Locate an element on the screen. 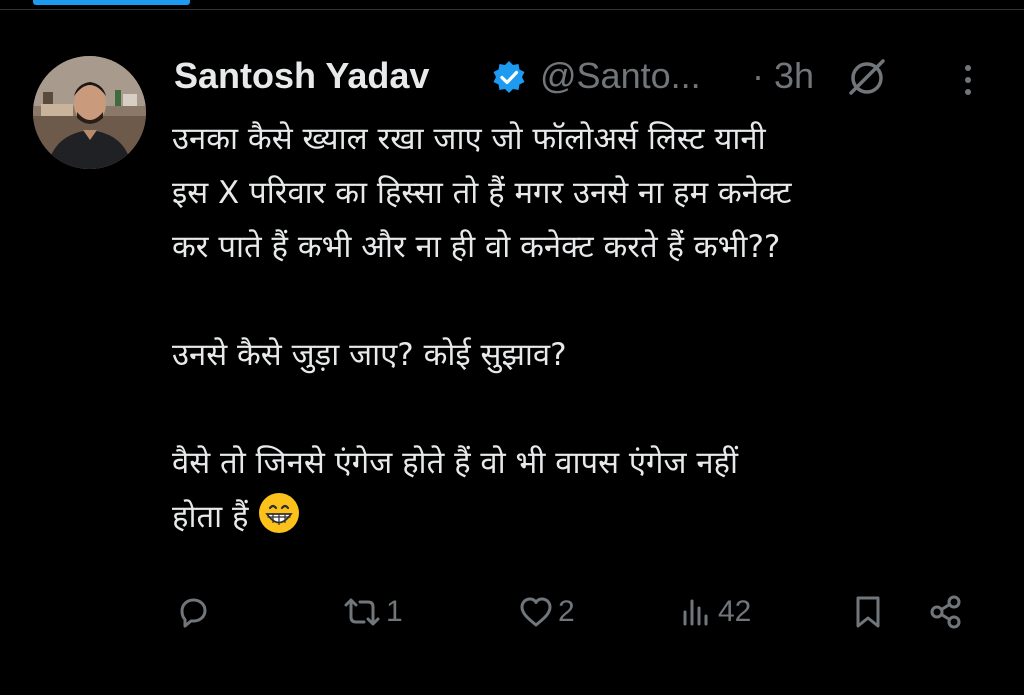  post-timestamp: · 3h is located at coordinates (783, 76).